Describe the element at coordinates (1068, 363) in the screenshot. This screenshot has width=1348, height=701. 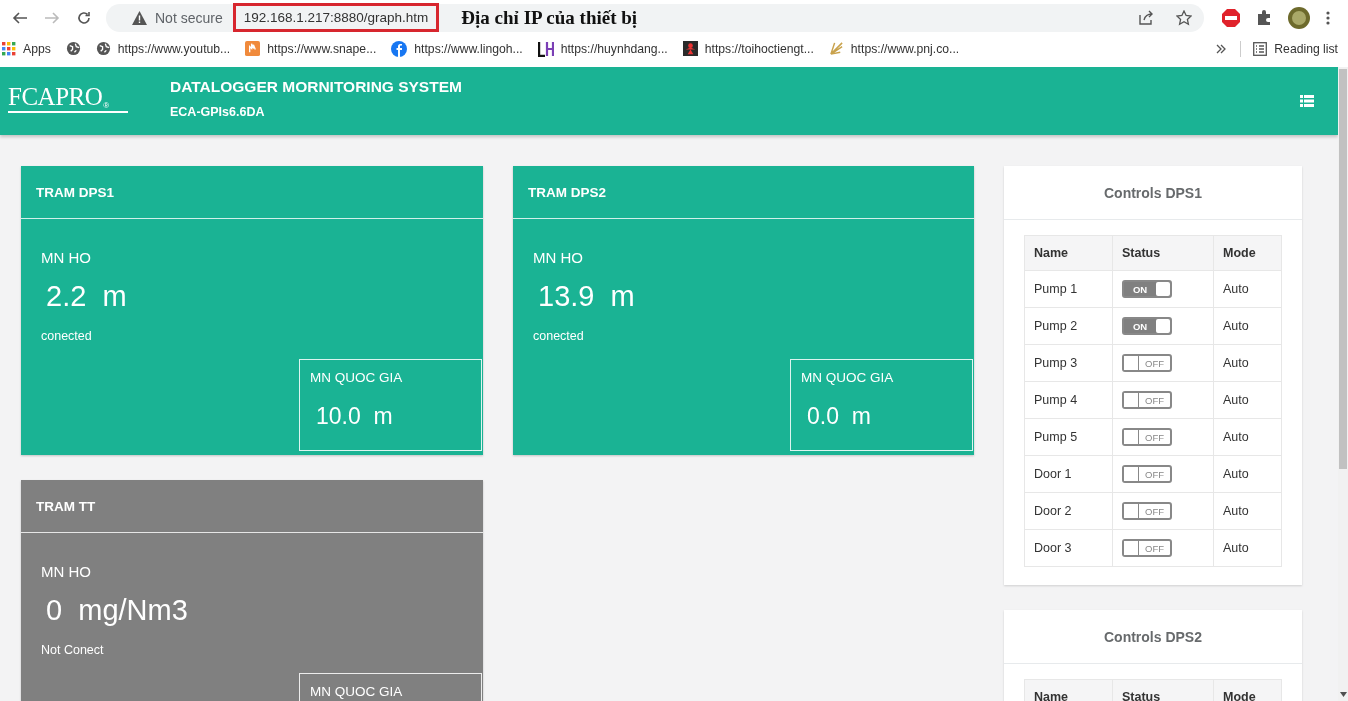
I see `device-name-cell: Pump 3` at that location.